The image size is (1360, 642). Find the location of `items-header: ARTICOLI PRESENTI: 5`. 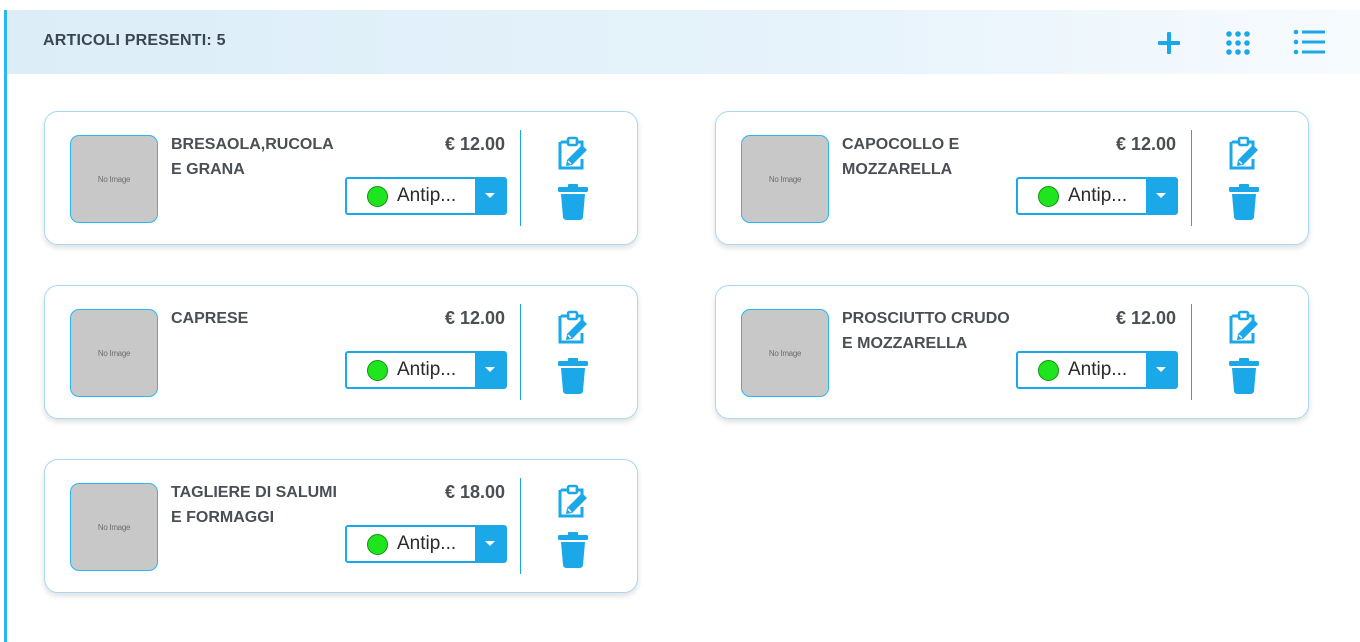

items-header: ARTICOLI PRESENTI: 5 is located at coordinates (683, 42).